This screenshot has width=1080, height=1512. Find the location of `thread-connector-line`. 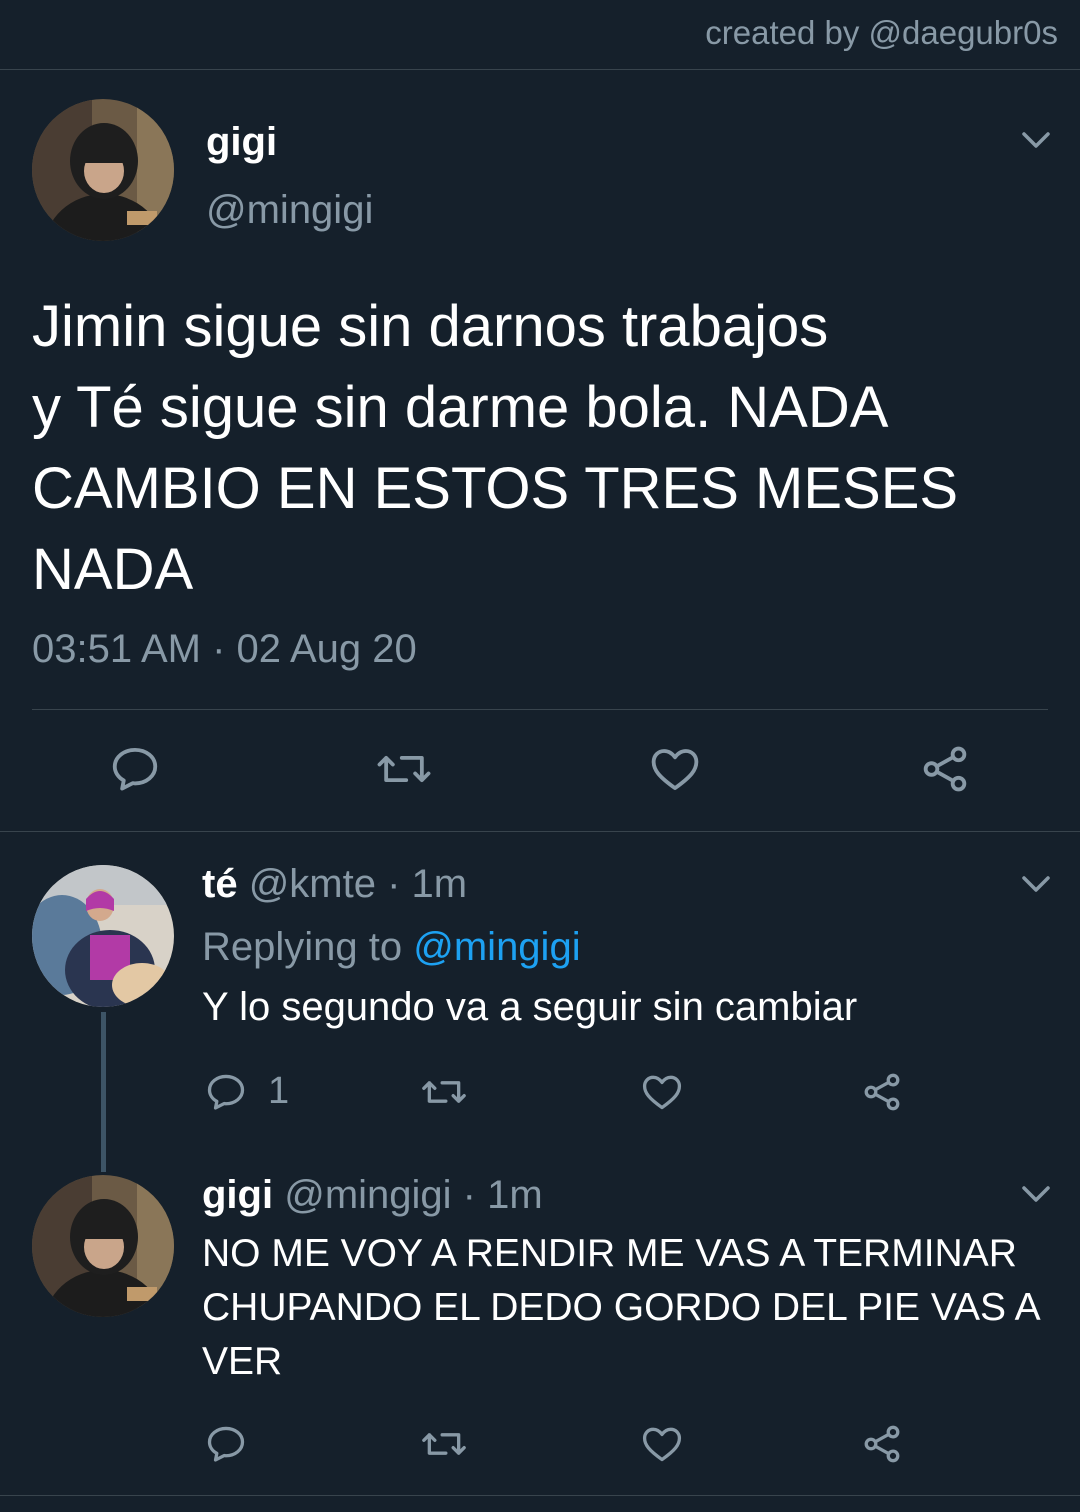

thread-connector-line is located at coordinates (103, 1092).